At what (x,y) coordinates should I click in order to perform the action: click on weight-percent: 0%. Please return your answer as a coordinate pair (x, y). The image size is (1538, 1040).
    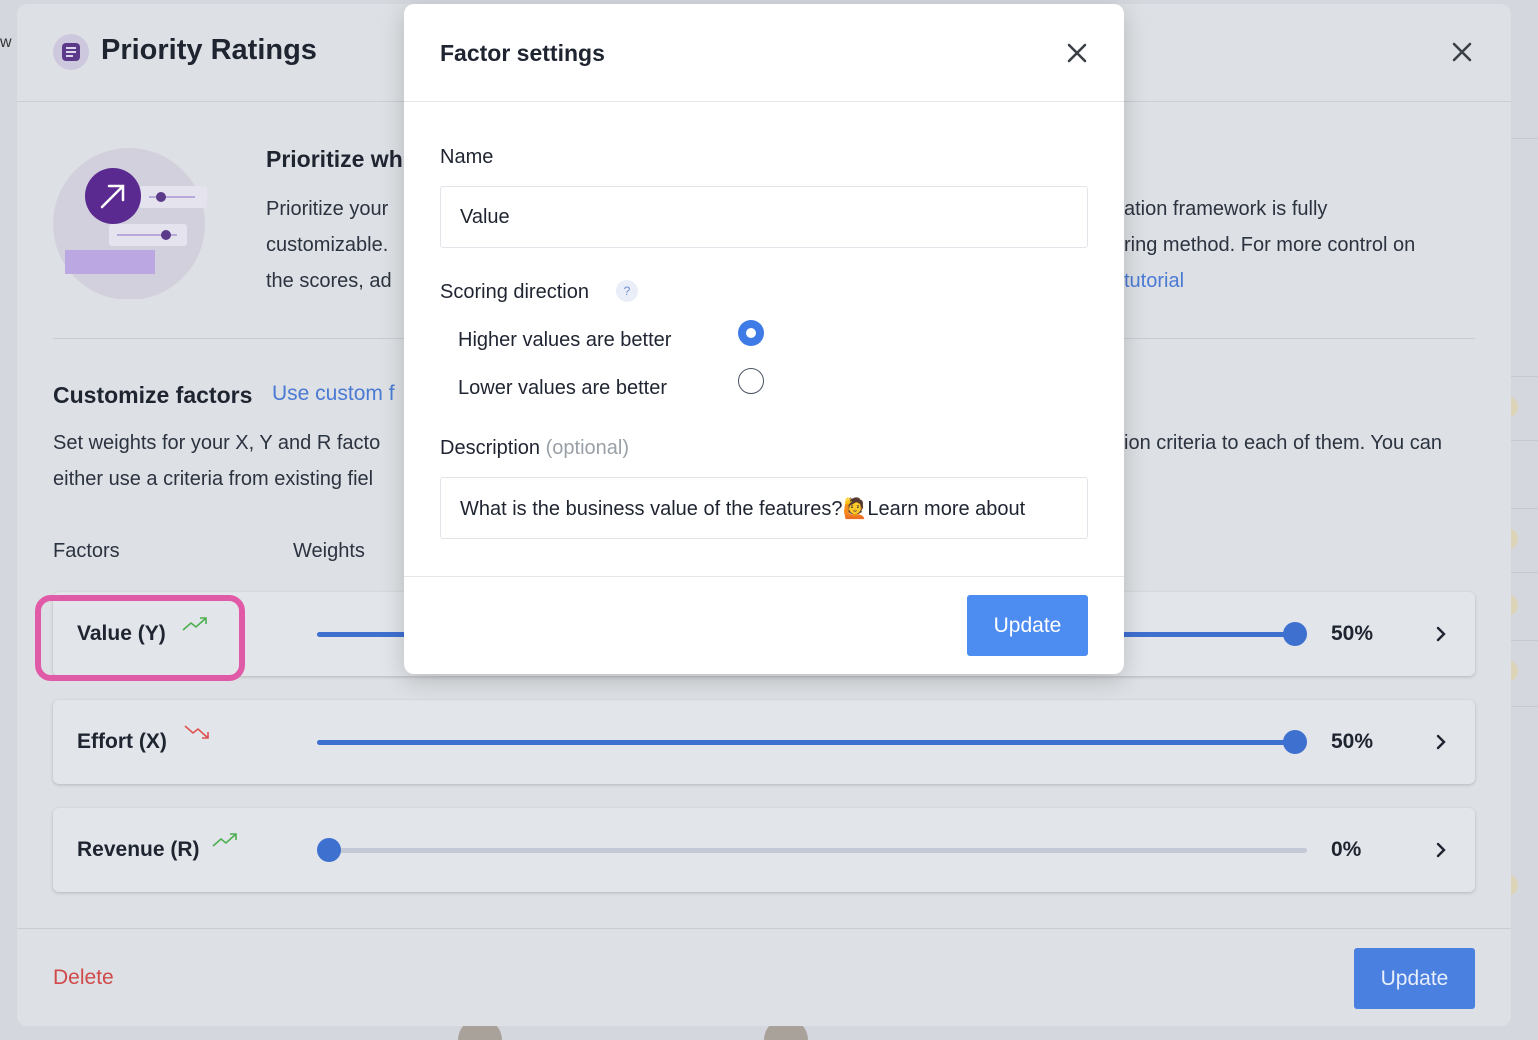
    Looking at the image, I should click on (1346, 849).